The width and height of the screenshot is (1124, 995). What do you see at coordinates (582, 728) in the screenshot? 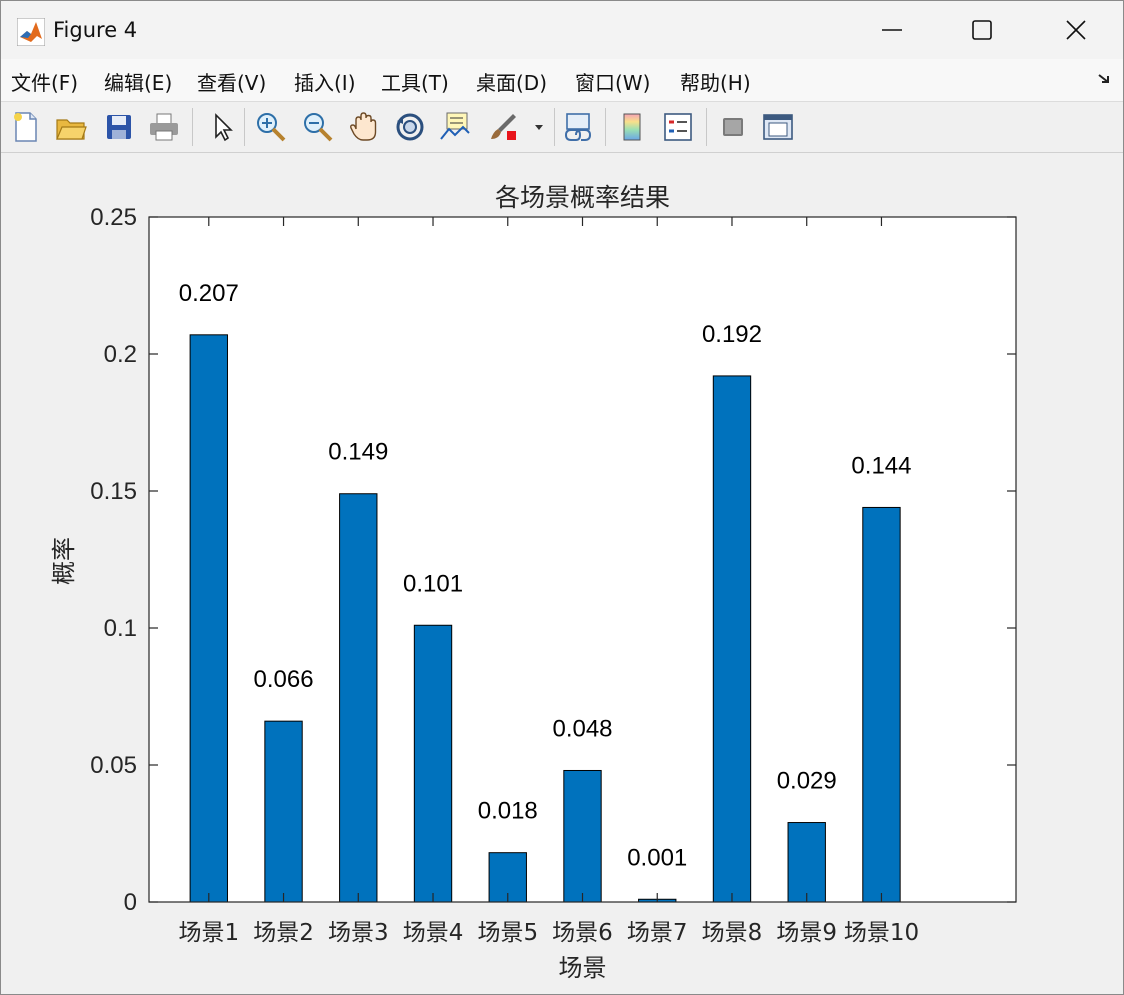
I see `data-label-6: 0.048` at bounding box center [582, 728].